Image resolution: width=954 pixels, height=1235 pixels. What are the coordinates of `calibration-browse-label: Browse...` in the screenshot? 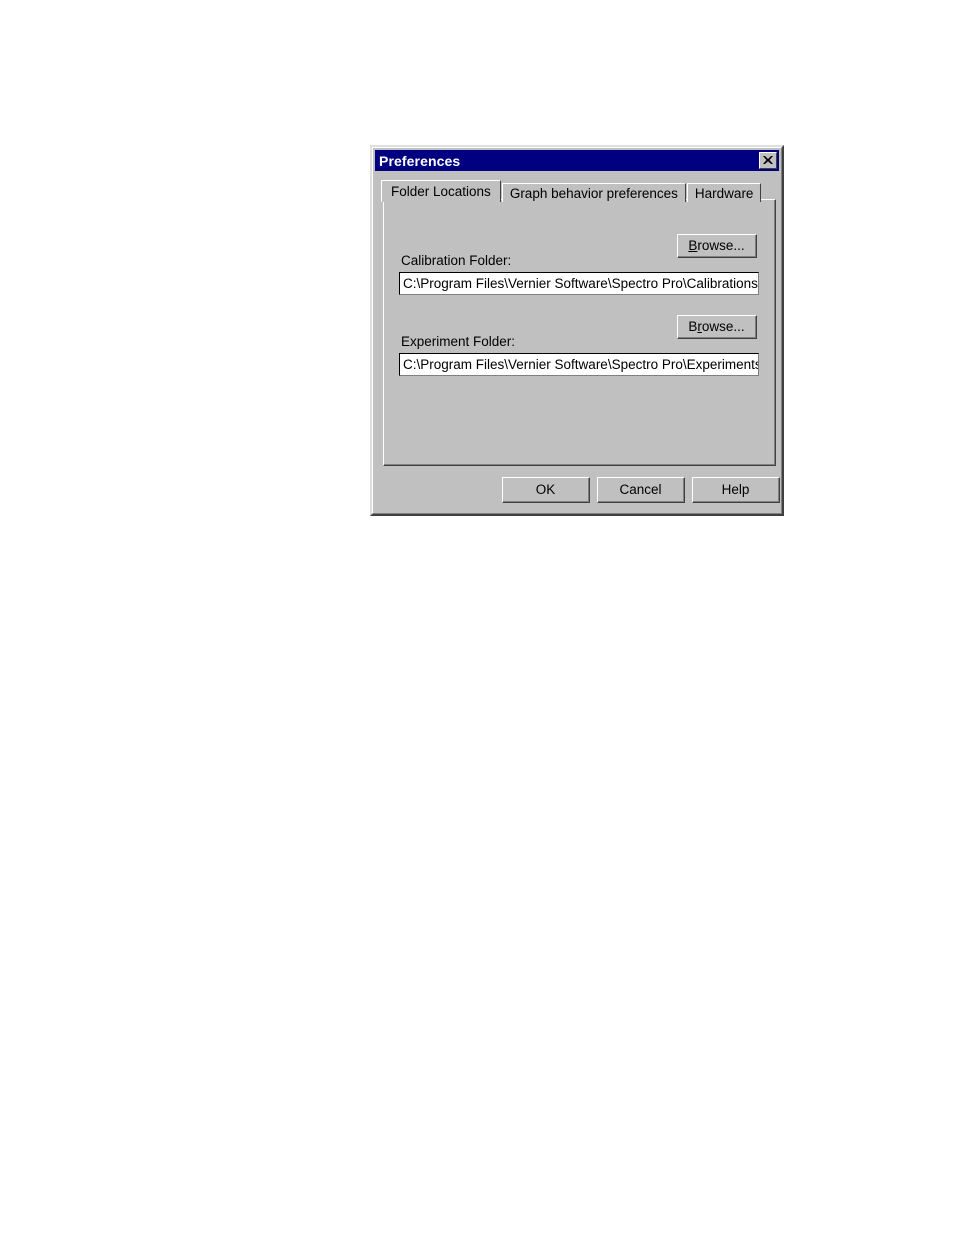 It's located at (717, 246).